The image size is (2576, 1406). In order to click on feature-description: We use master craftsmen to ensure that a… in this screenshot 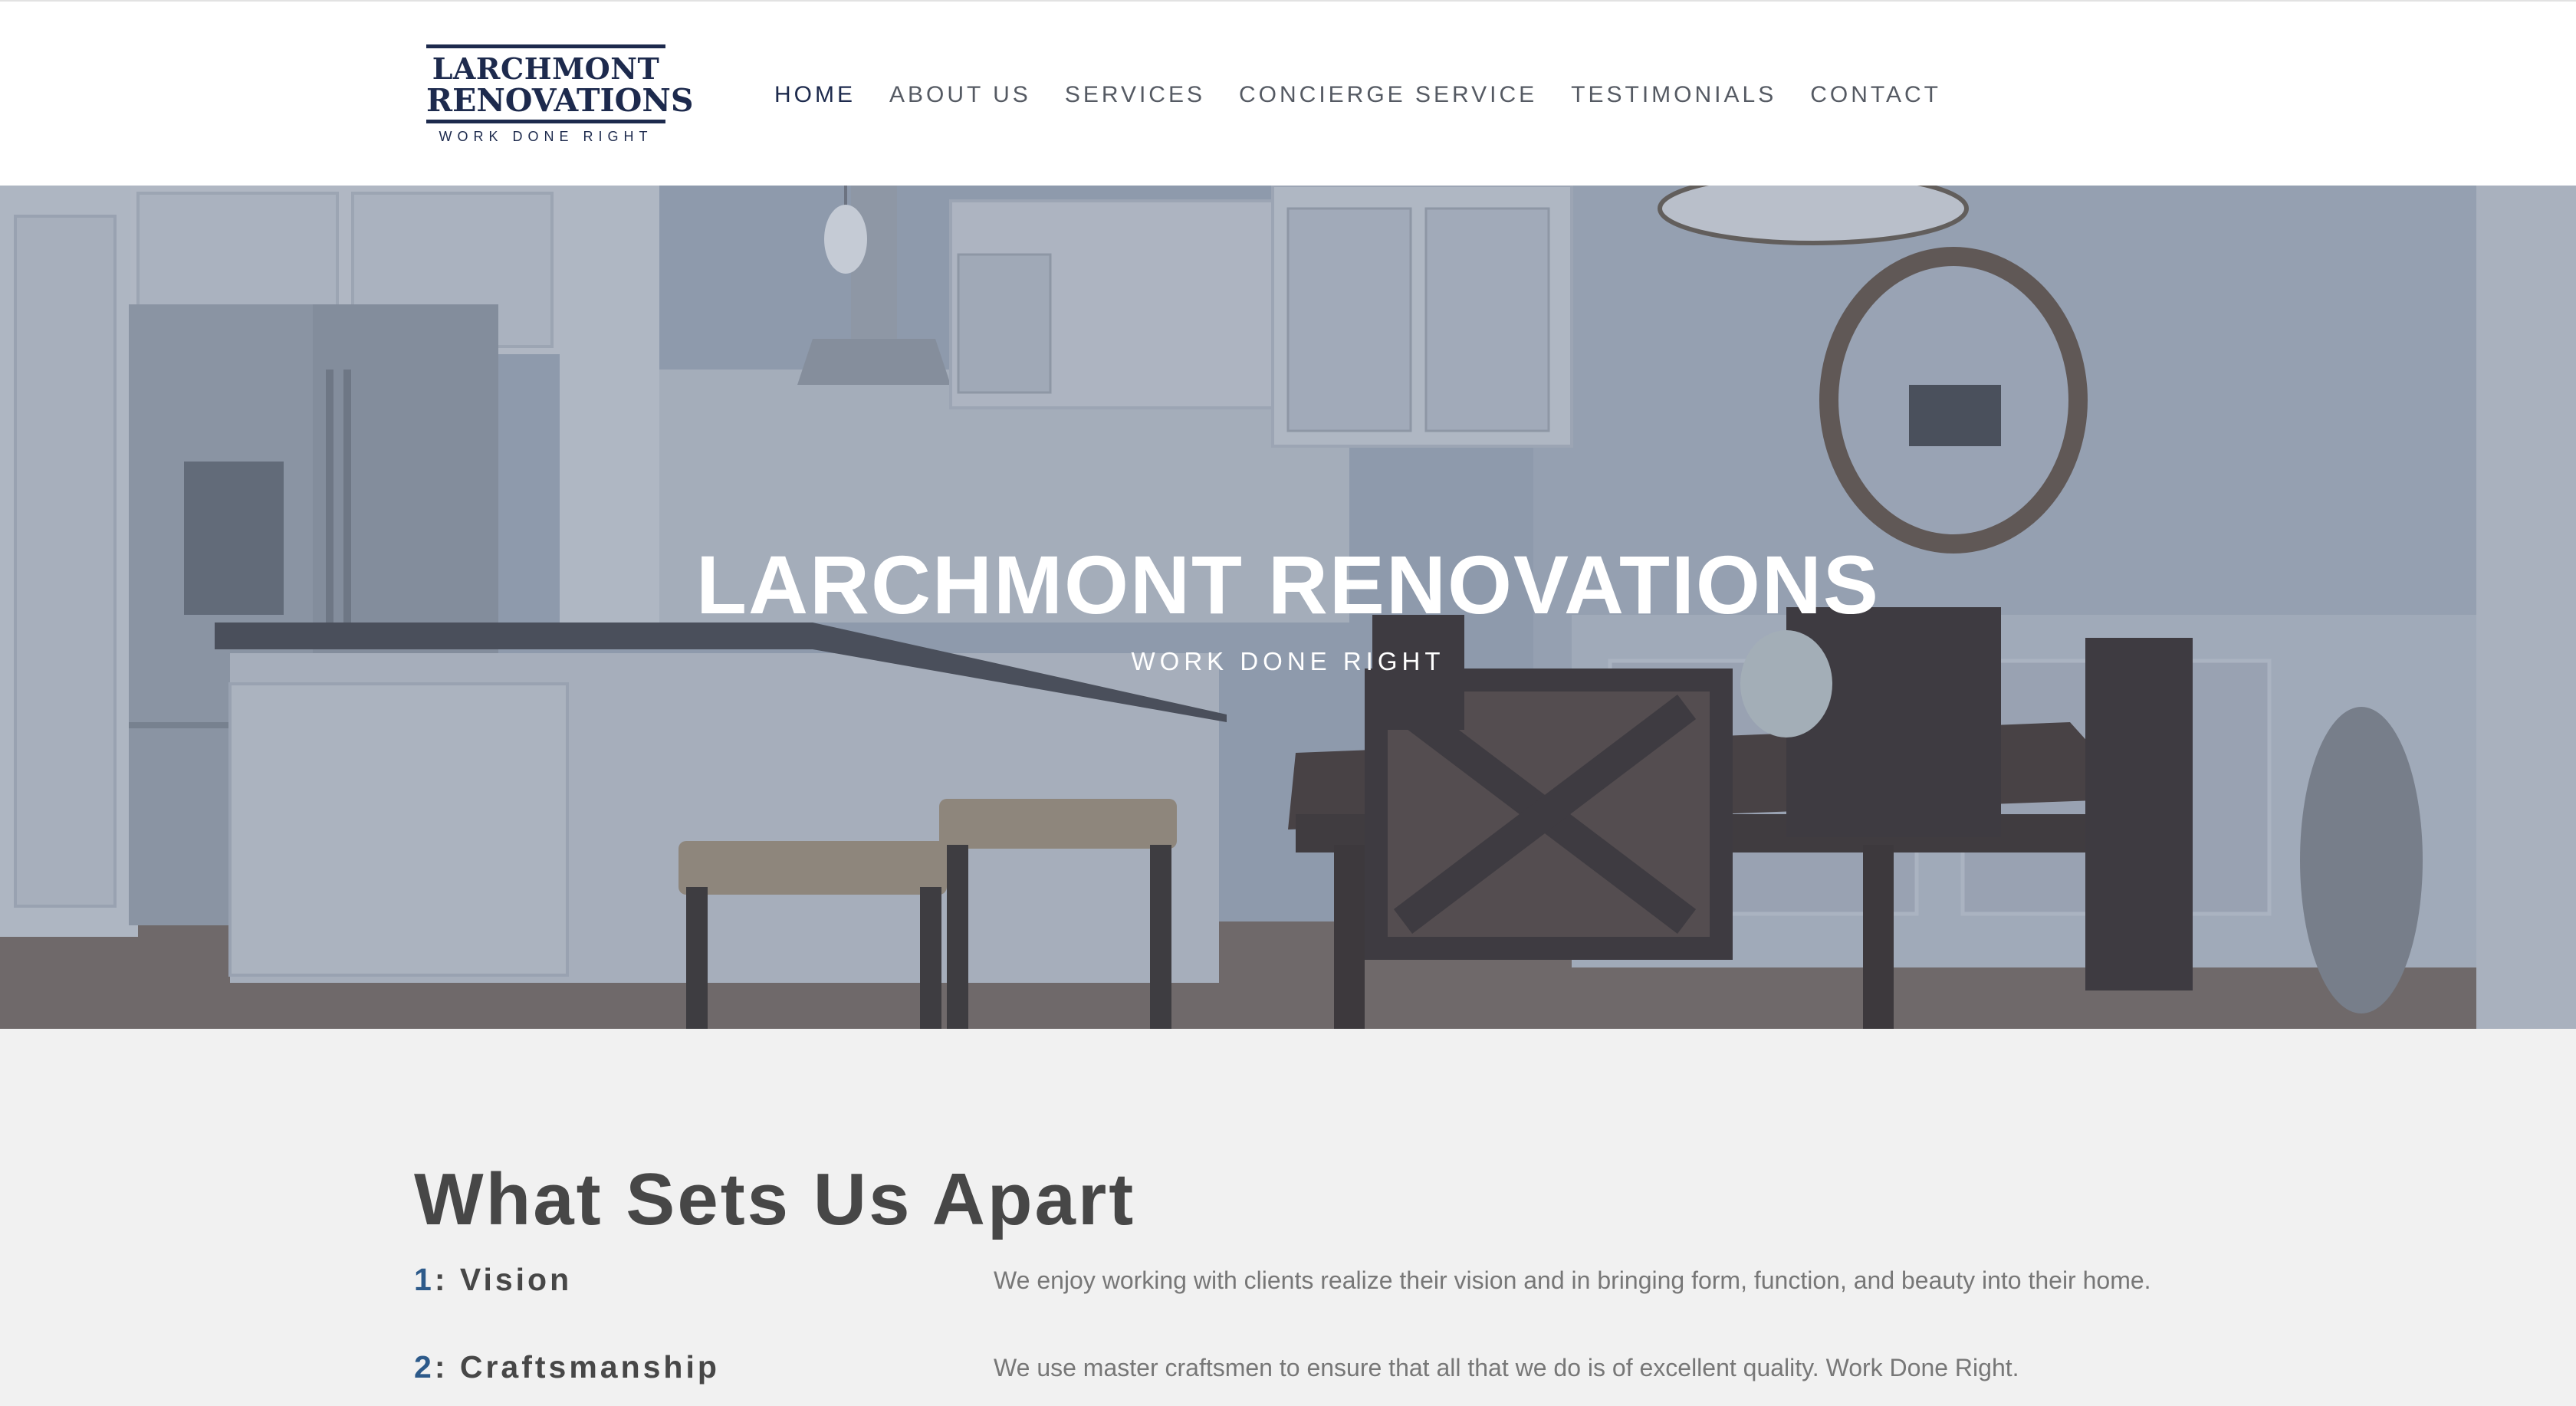, I will do `click(1506, 1367)`.